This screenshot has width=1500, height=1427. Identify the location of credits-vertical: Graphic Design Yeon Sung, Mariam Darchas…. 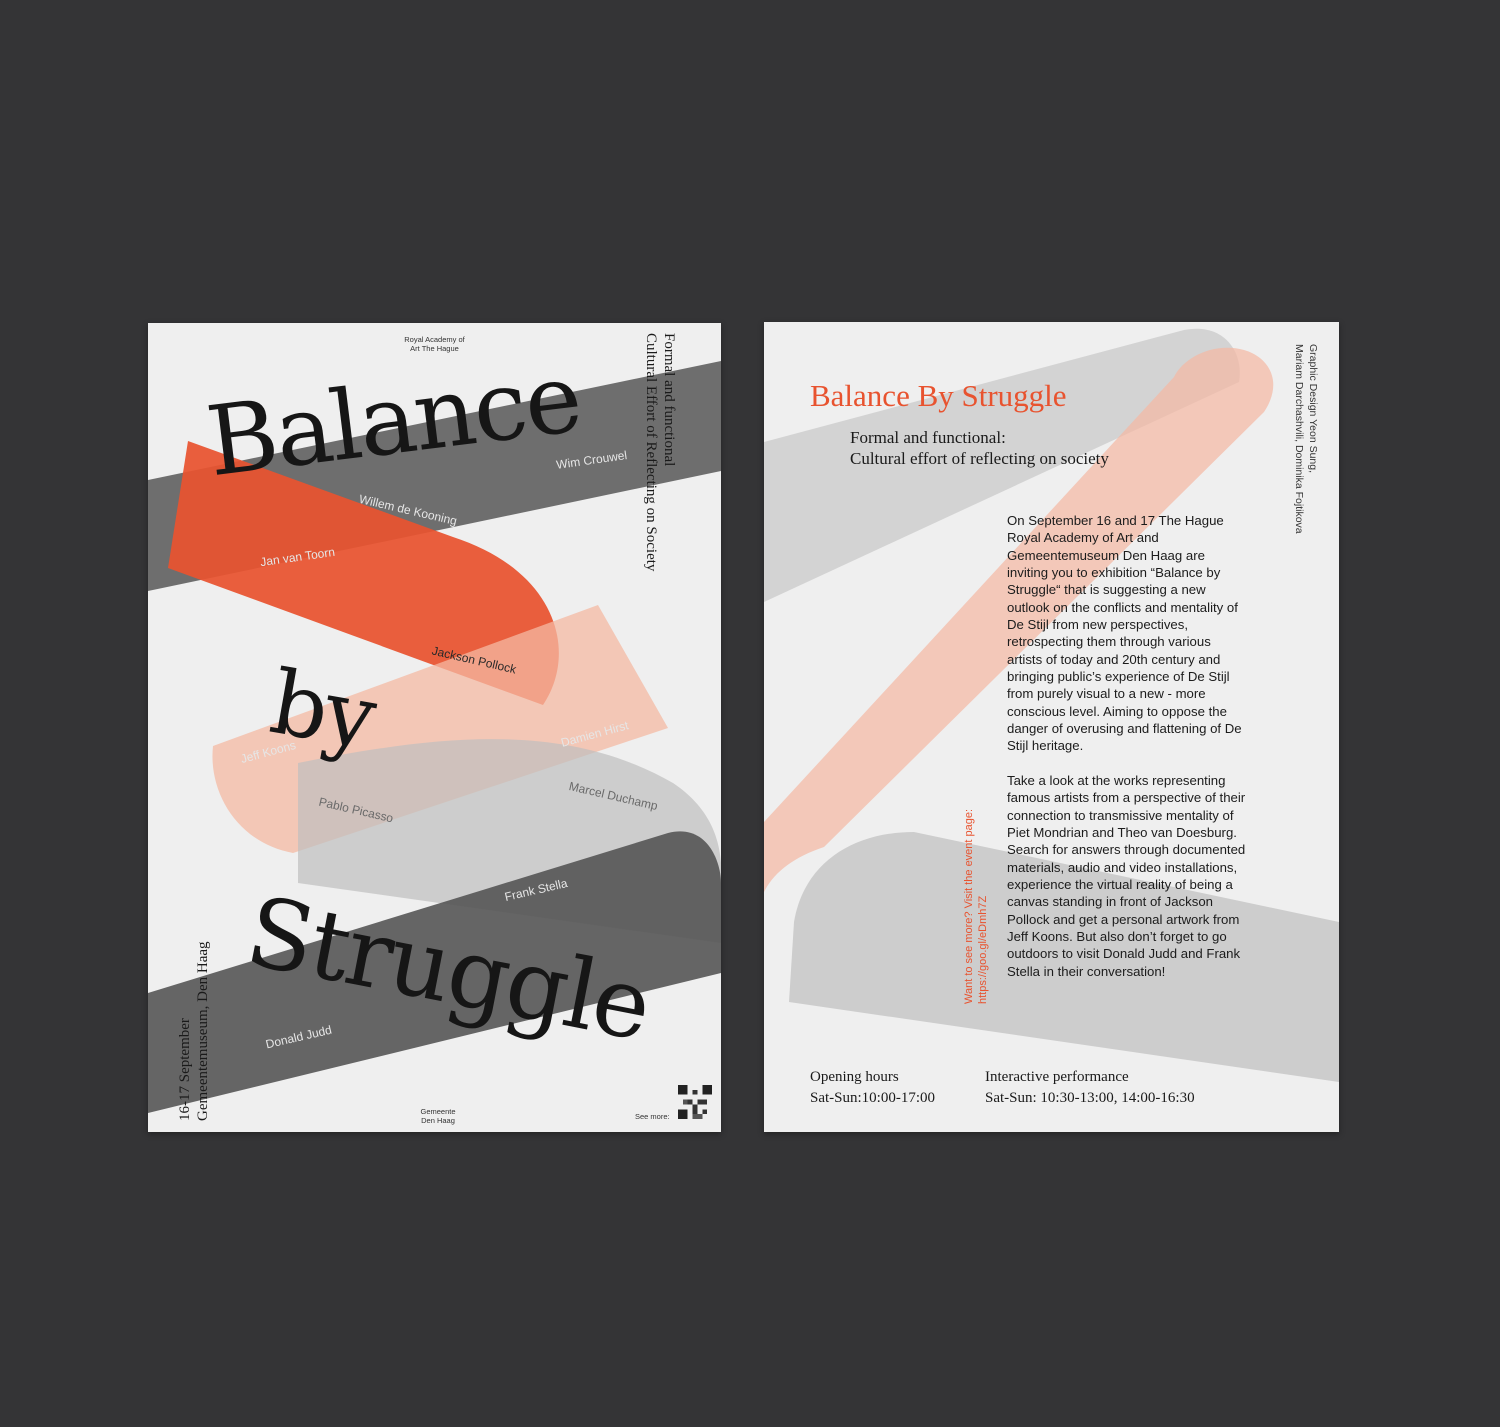
(1306, 439).